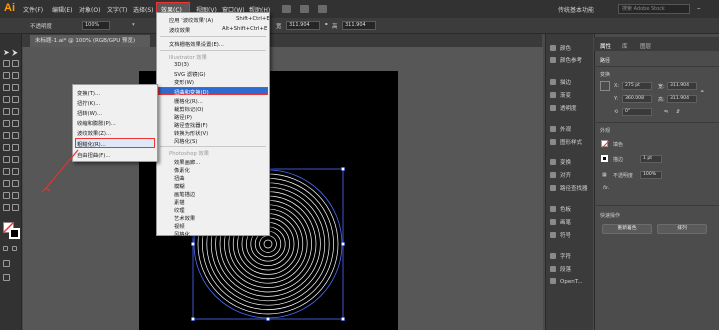  What do you see at coordinates (625, 46) in the screenshot?
I see `tab-libraries: 库` at bounding box center [625, 46].